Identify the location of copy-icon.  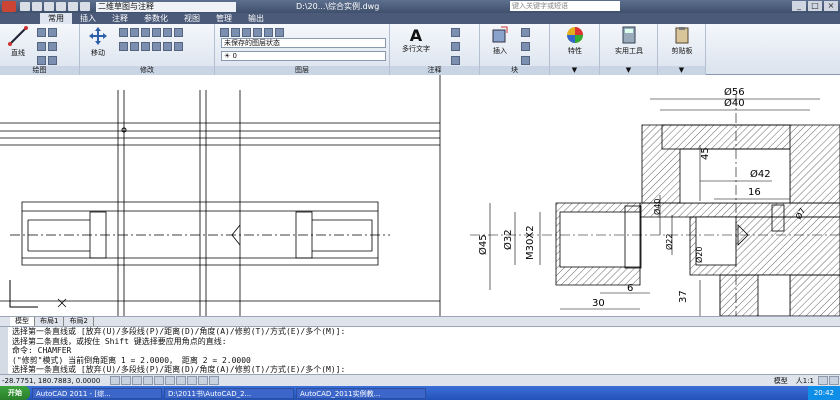
(156, 32).